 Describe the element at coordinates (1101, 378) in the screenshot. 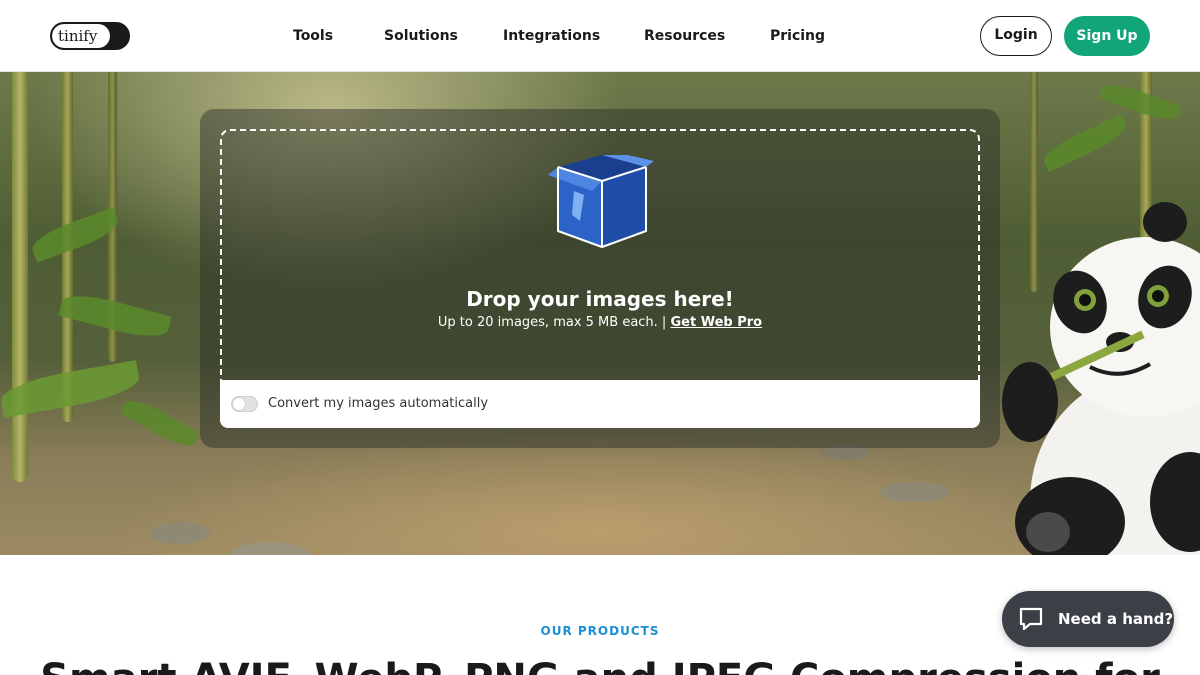

I see `panda-mascot` at that location.